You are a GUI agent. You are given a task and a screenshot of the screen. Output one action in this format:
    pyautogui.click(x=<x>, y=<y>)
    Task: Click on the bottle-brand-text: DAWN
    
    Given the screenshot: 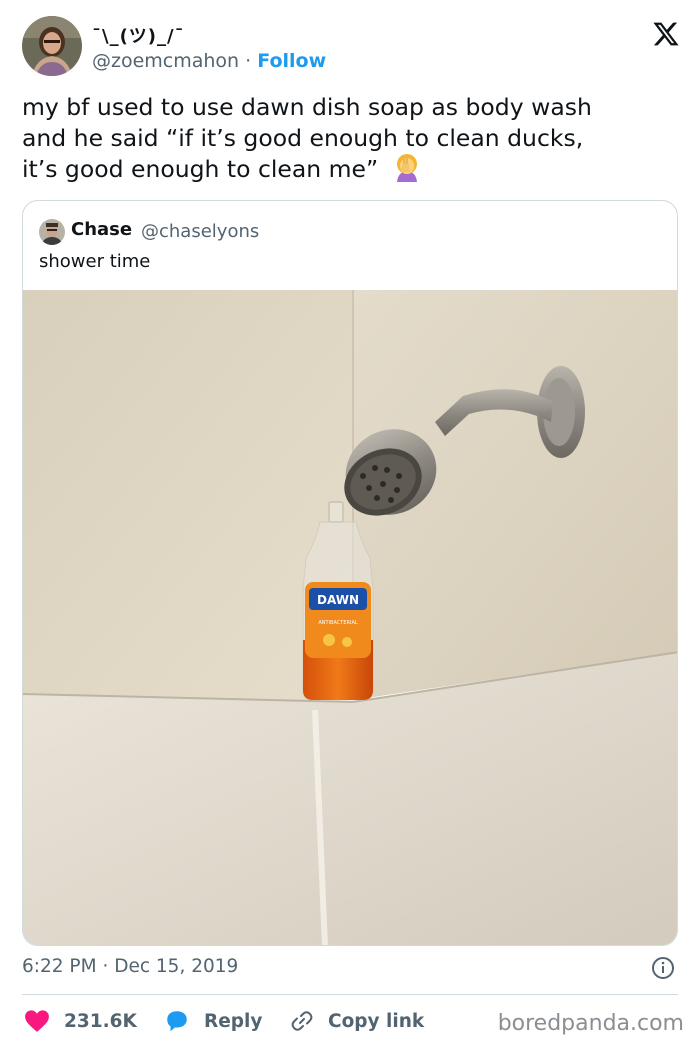 What is the action you would take?
    pyautogui.click(x=338, y=600)
    